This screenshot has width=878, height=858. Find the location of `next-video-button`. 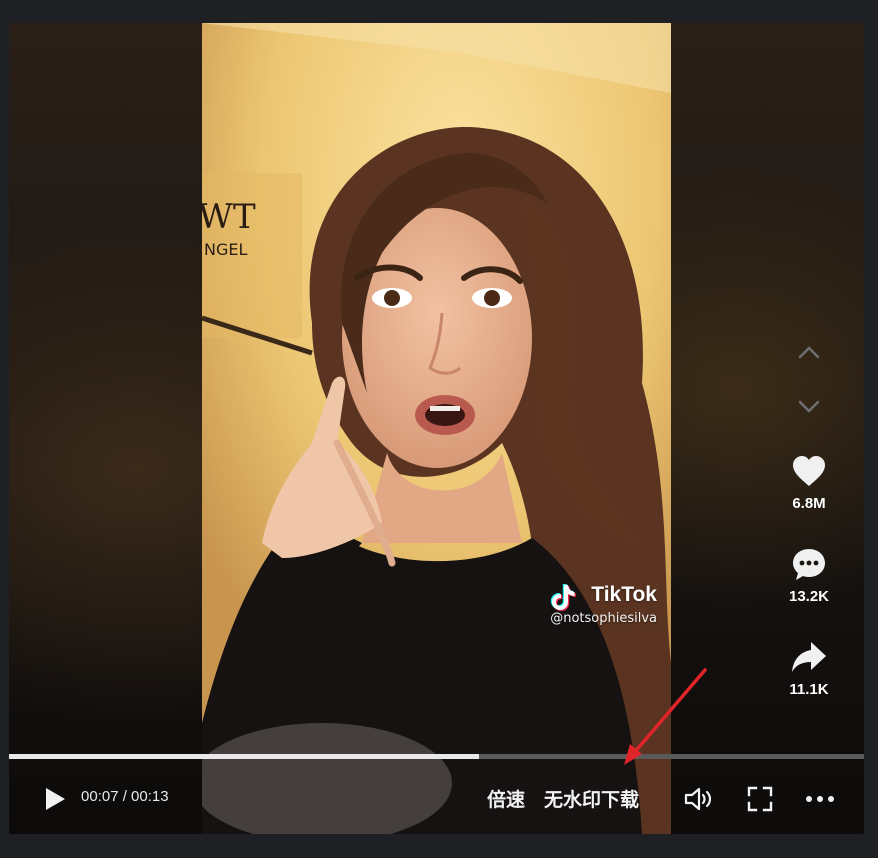

next-video-button is located at coordinates (809, 407).